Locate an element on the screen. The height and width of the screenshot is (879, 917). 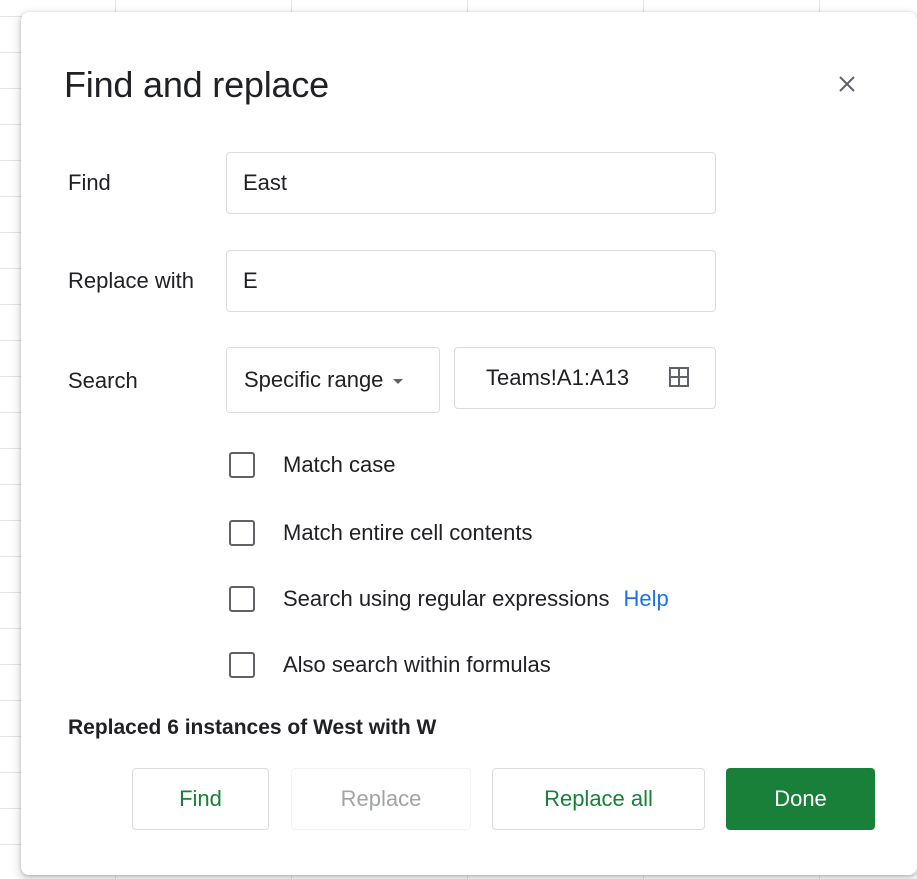
match-case-label: Match case is located at coordinates (339, 464).